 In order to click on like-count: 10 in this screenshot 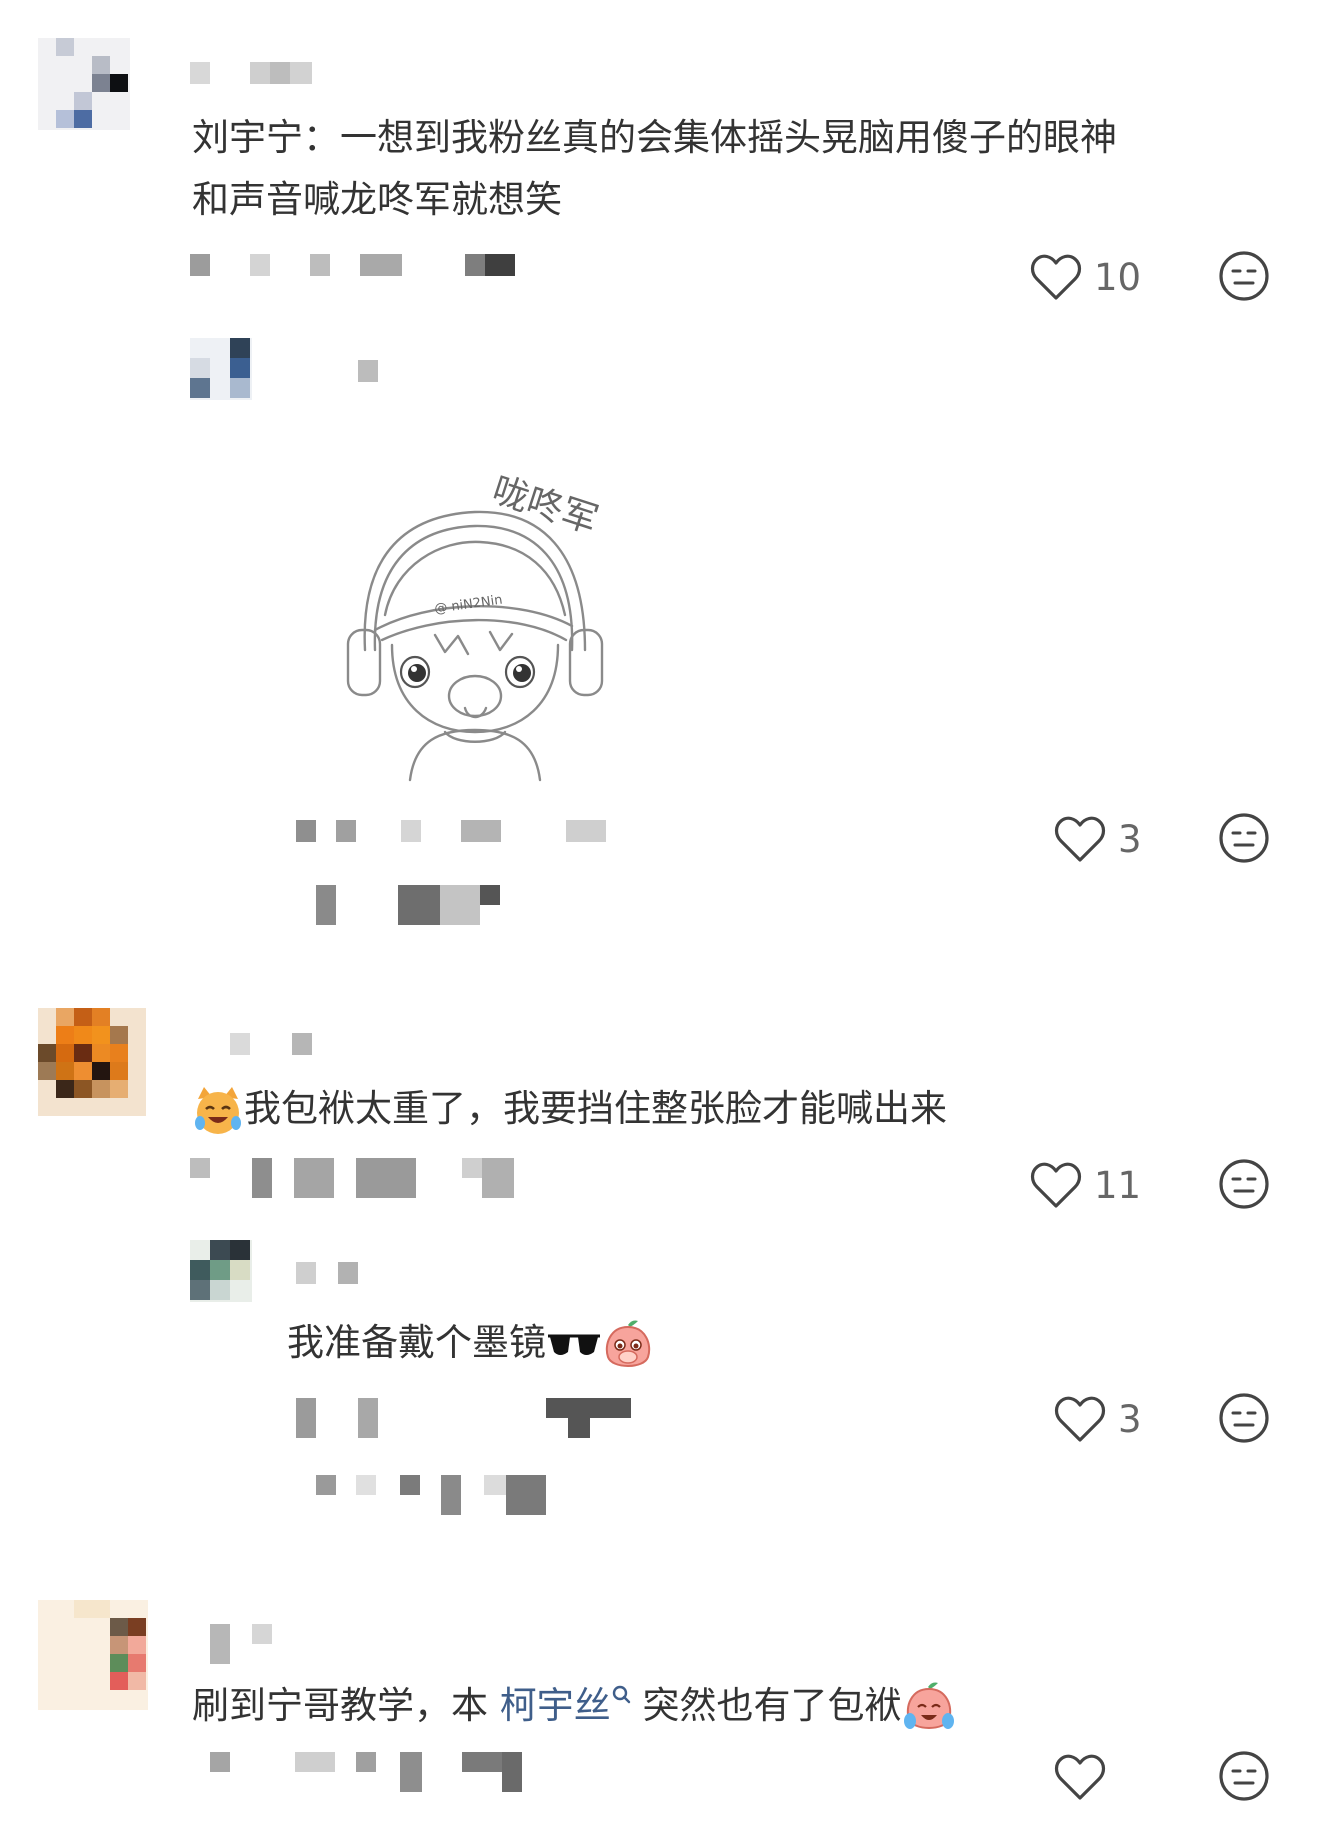, I will do `click(1118, 277)`.